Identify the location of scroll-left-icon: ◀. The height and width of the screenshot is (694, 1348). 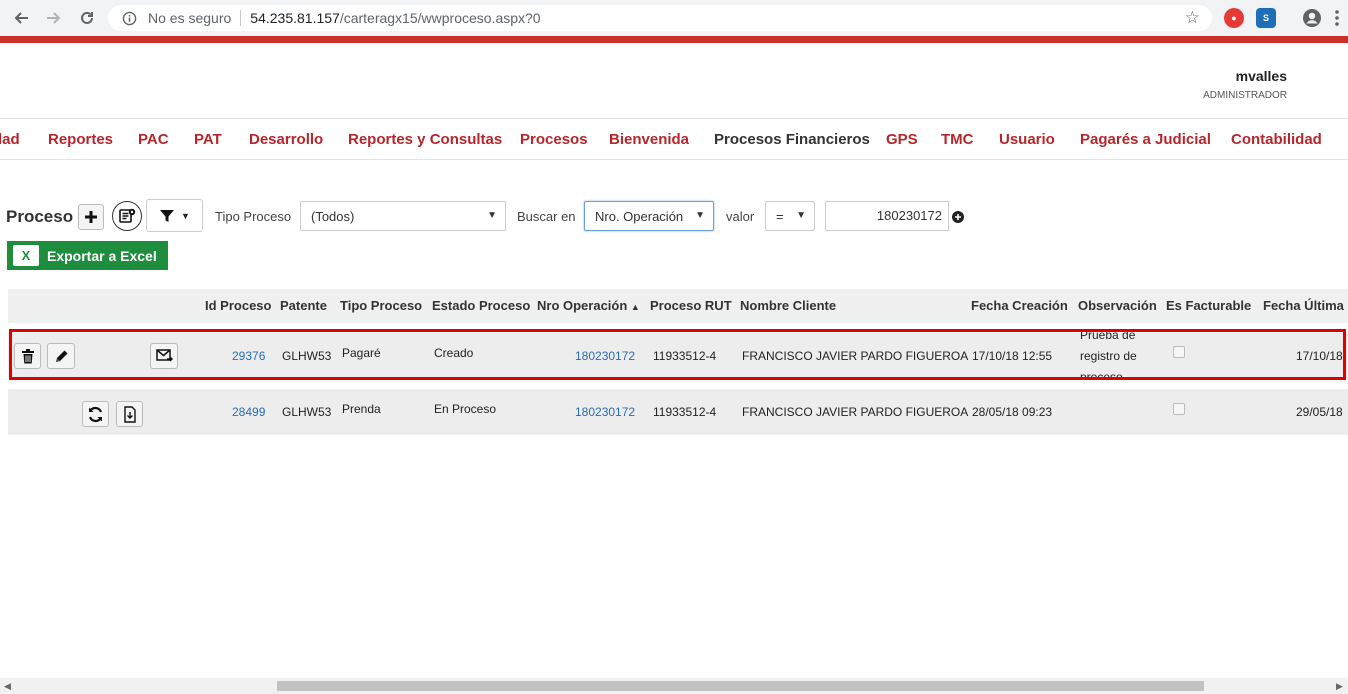
(7, 686).